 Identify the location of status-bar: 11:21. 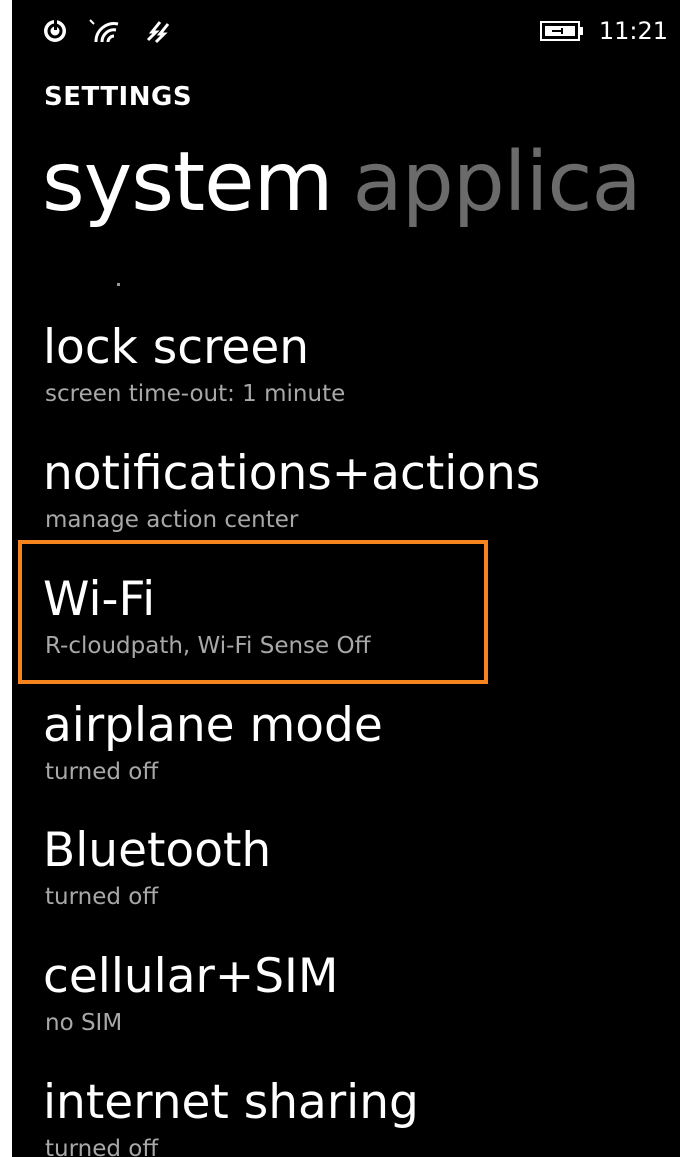
(346, 30).